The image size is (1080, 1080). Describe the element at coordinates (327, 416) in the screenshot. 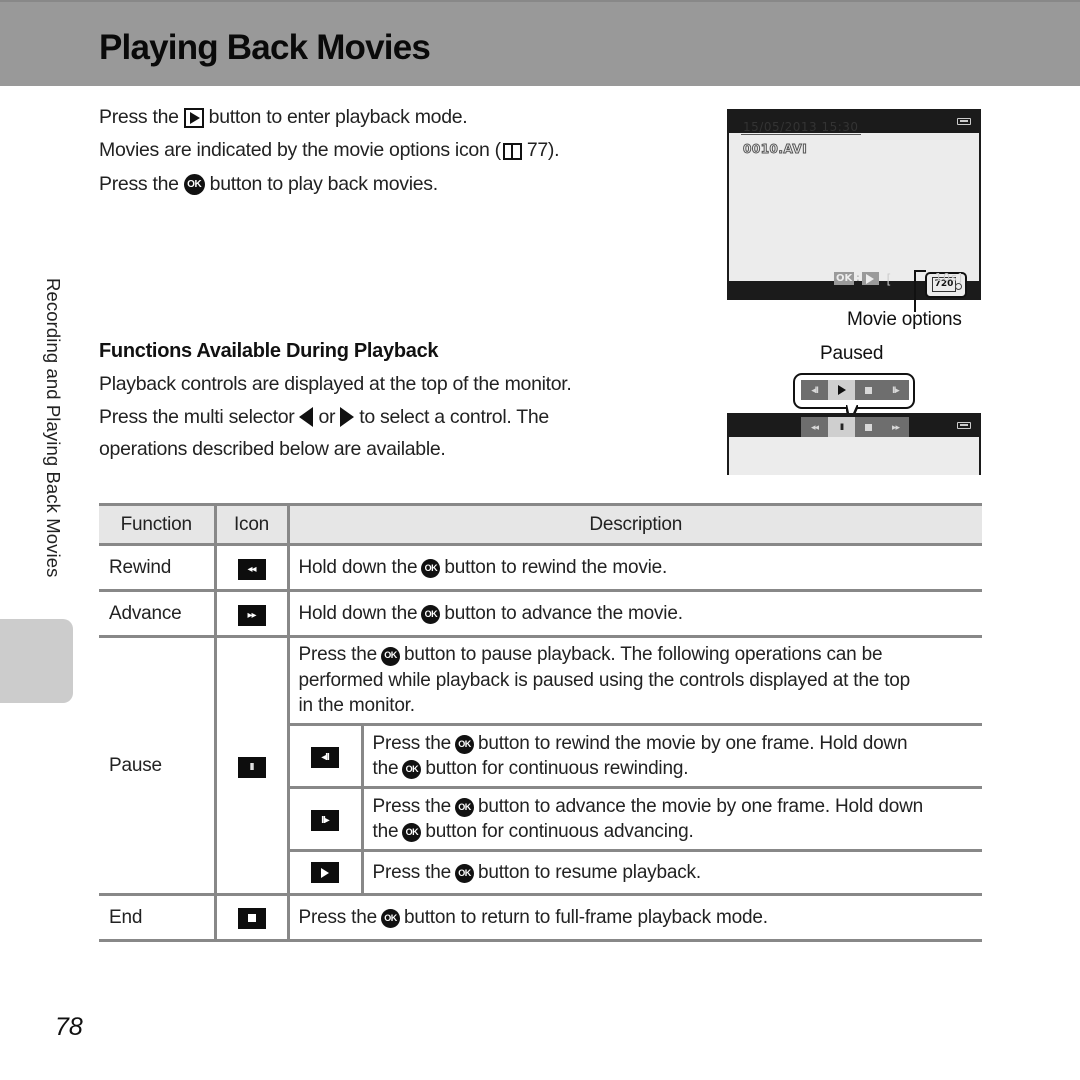

I see `text: or` at that location.